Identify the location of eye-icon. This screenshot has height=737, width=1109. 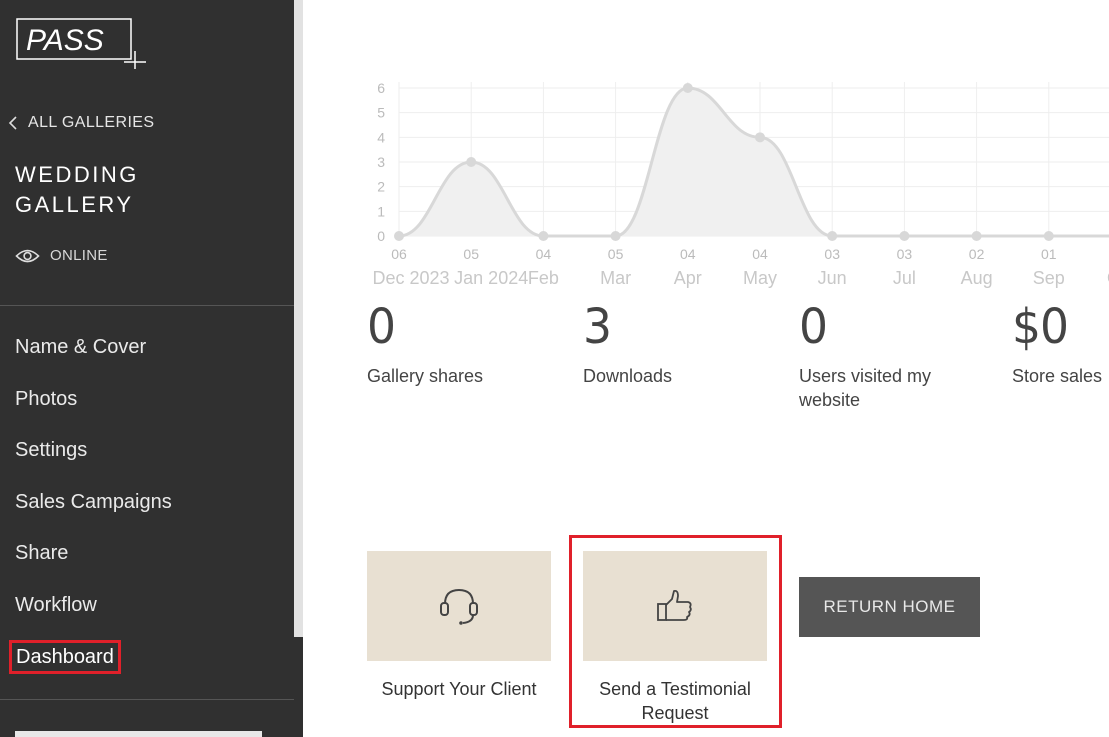
(27, 255).